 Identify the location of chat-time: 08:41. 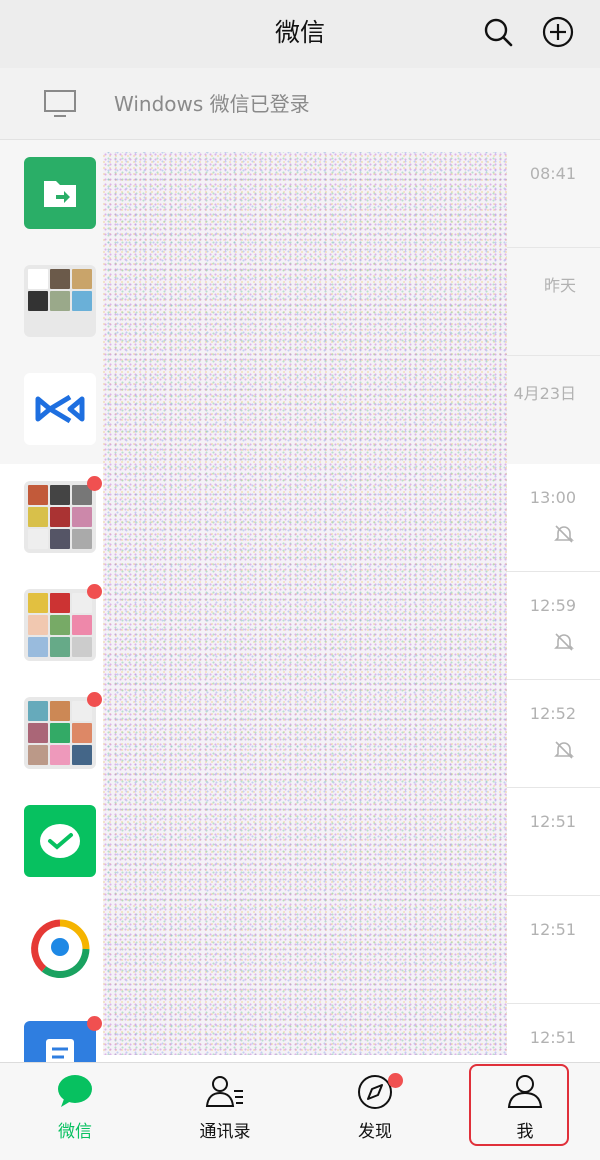
(552, 173).